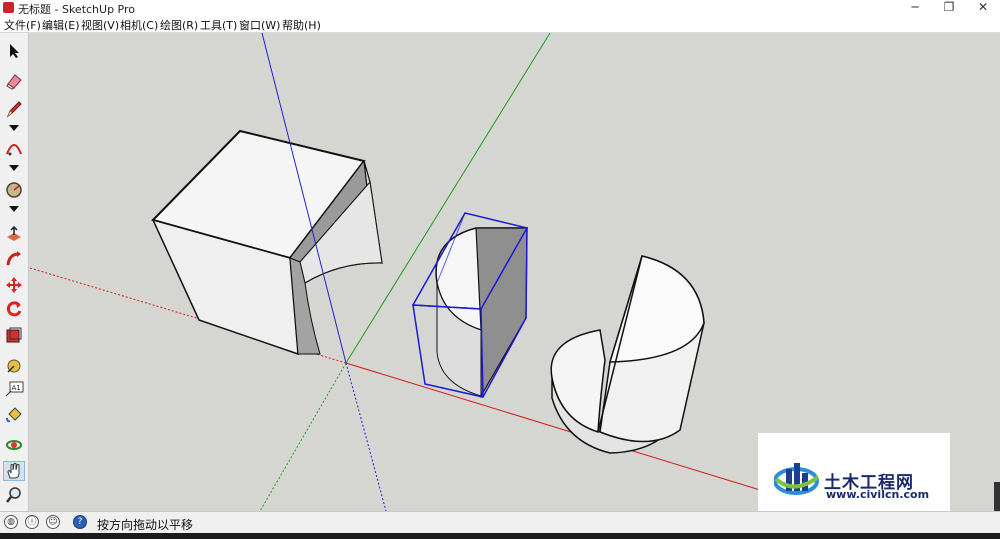  I want to click on menu-tools: 工具(T), so click(218, 25).